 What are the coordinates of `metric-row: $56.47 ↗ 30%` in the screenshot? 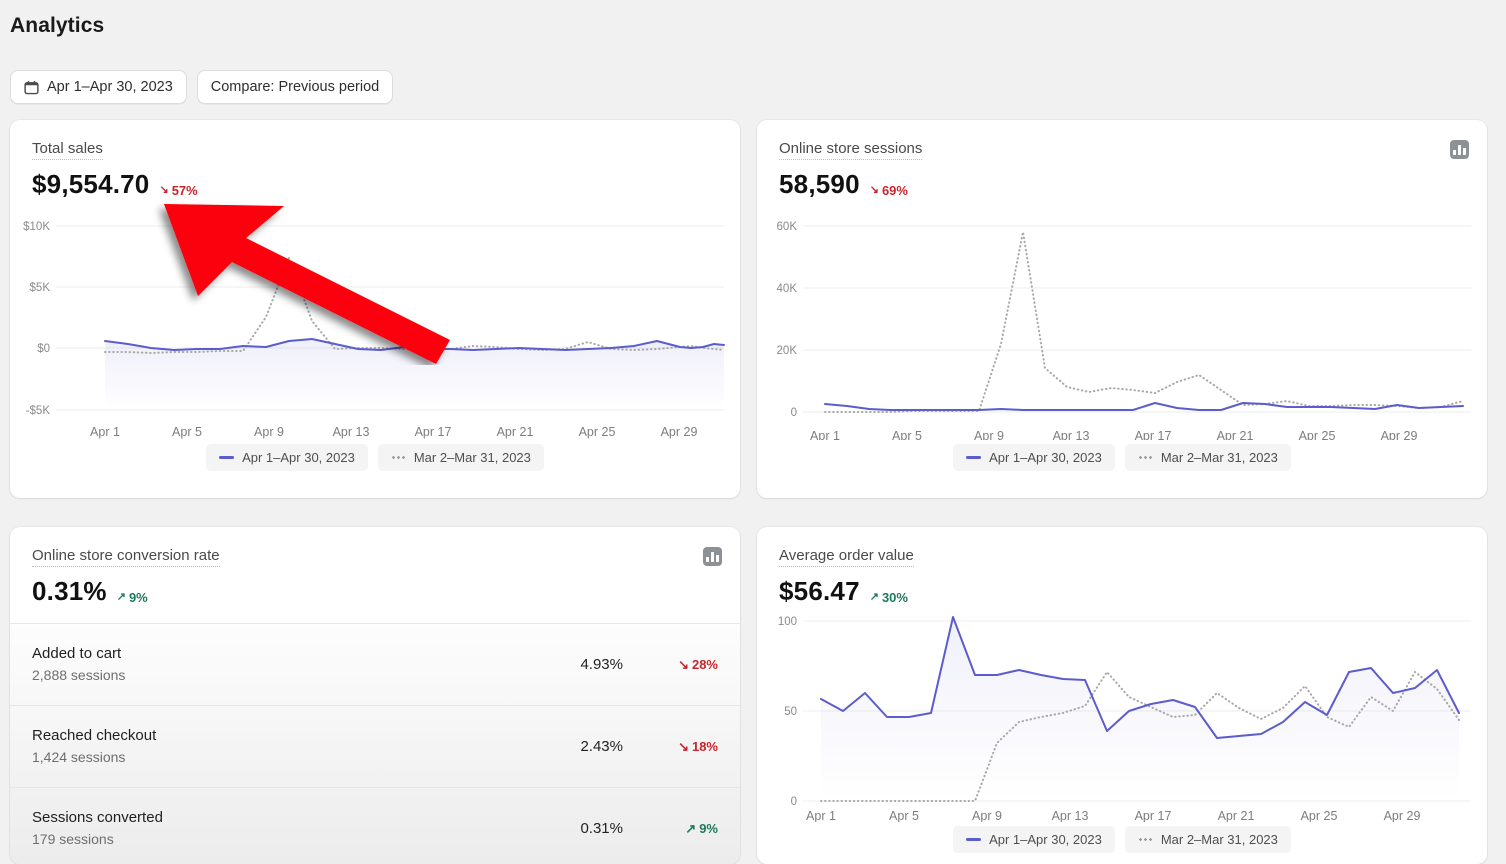 It's located at (1122, 591).